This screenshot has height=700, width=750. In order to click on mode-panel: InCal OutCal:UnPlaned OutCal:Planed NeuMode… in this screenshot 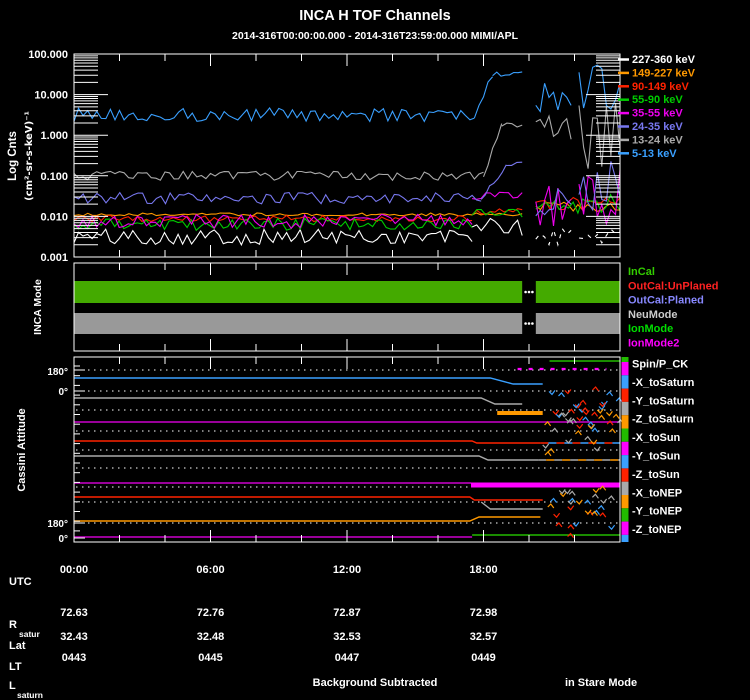, I will do `click(395, 307)`.